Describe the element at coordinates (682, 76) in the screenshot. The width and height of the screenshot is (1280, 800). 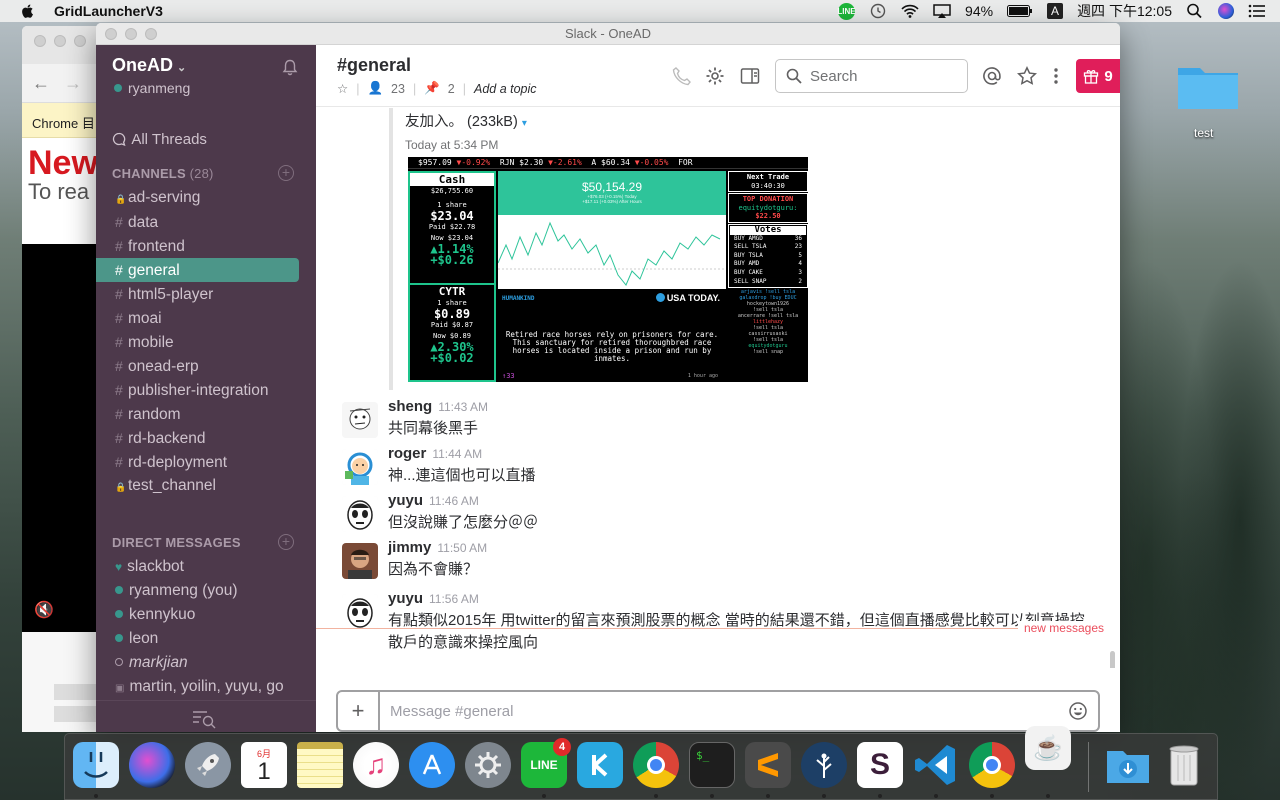
I see `phone-call-icon` at that location.